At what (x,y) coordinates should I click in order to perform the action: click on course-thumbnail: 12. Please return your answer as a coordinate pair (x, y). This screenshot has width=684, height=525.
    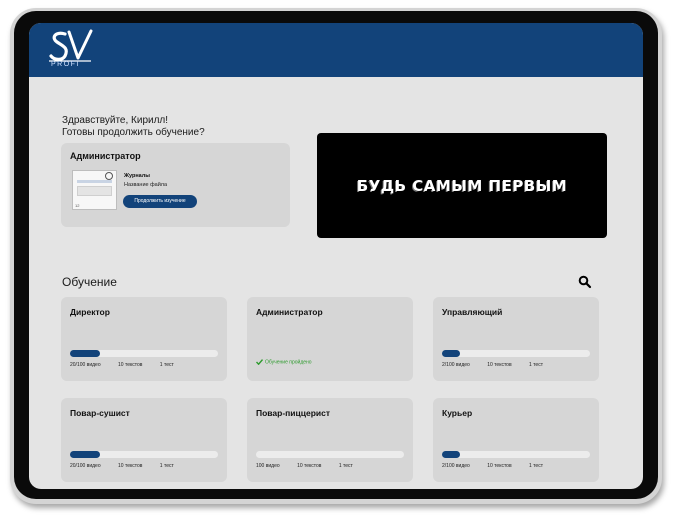
    Looking at the image, I should click on (94, 190).